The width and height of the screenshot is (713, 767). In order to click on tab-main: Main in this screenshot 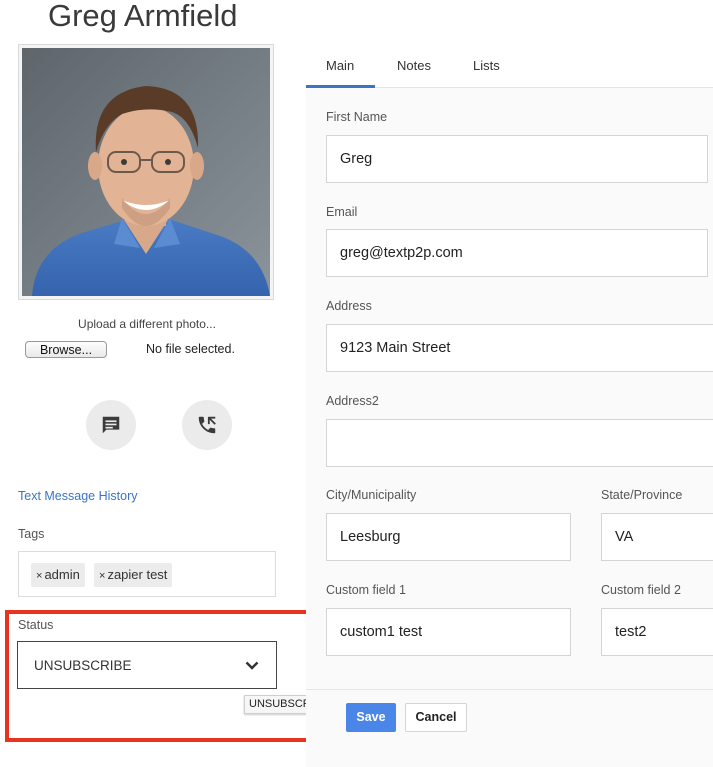, I will do `click(340, 65)`.